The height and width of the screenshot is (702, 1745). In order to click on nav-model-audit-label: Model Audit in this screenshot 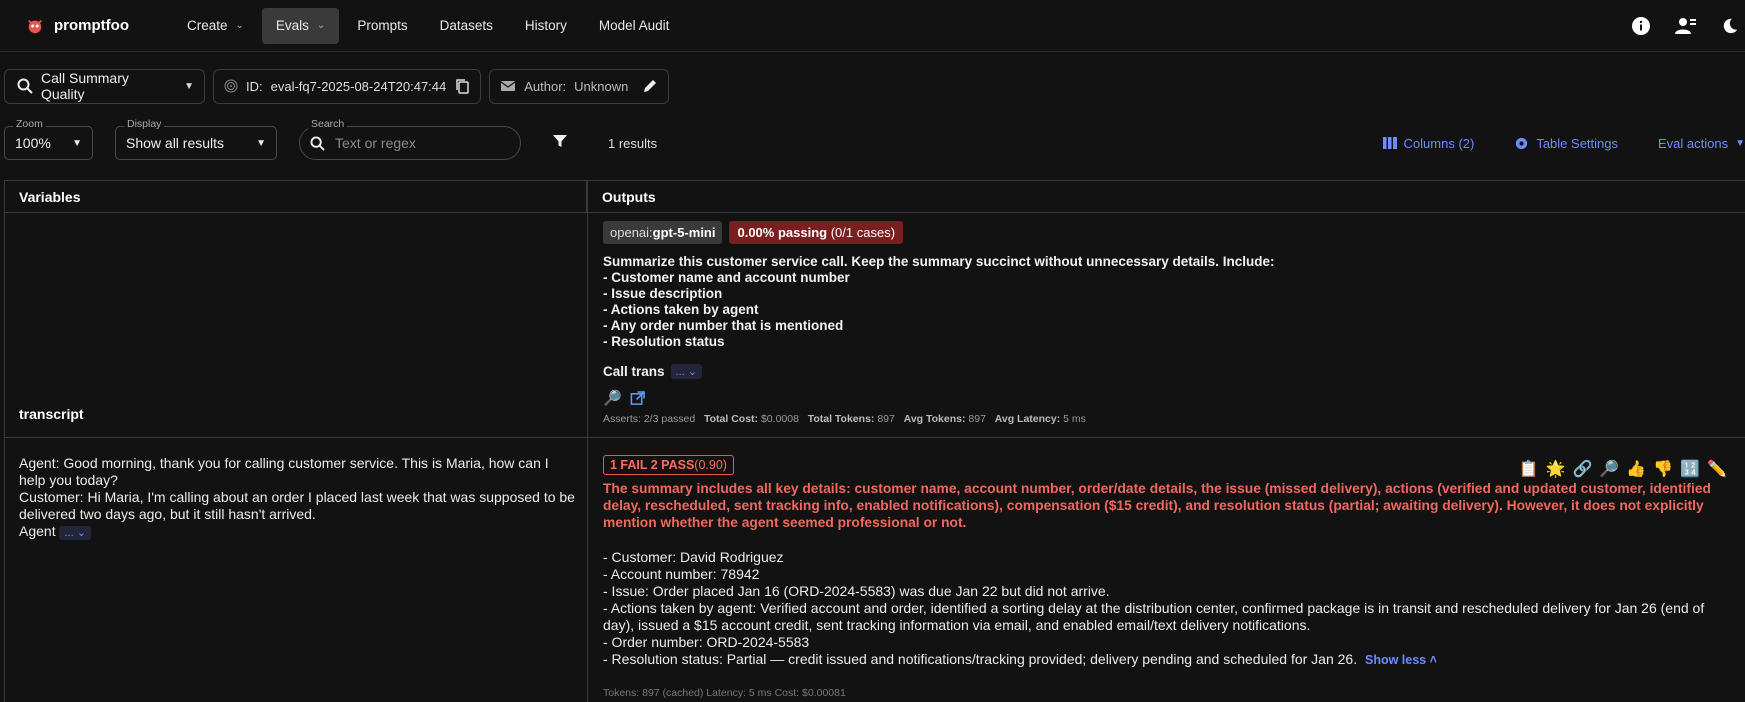, I will do `click(634, 25)`.